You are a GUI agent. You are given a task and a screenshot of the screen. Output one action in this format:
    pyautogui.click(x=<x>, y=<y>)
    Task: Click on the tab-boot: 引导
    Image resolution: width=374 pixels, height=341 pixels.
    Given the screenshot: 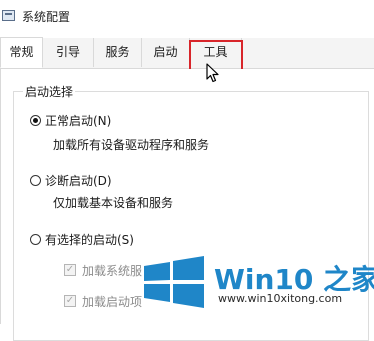 What is the action you would take?
    pyautogui.click(x=68, y=52)
    